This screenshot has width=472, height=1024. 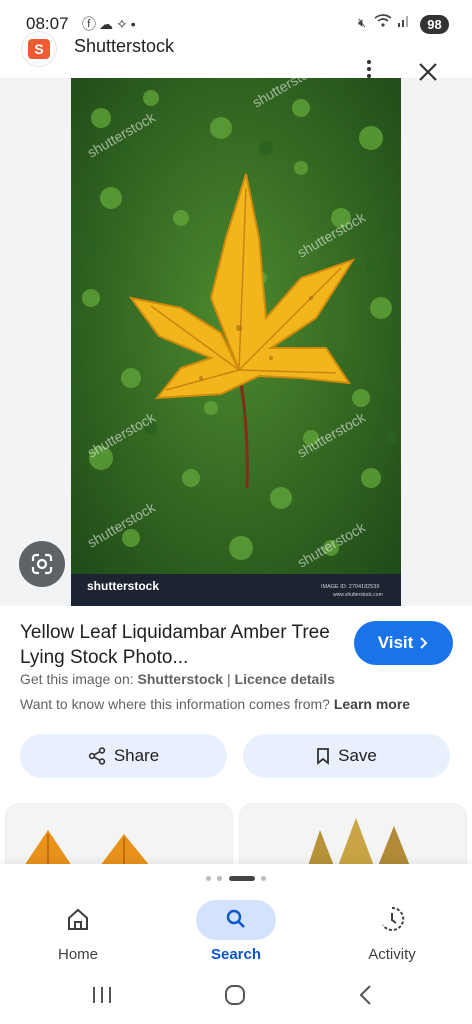 I want to click on nav-search: Search, so click(x=236, y=933).